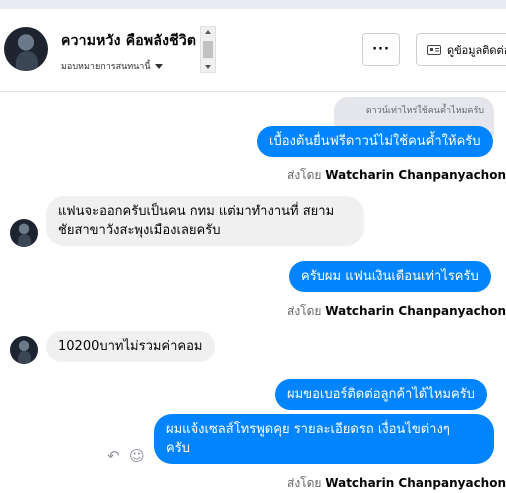 The width and height of the screenshot is (506, 493). I want to click on reply-icon: ↶, so click(113, 456).